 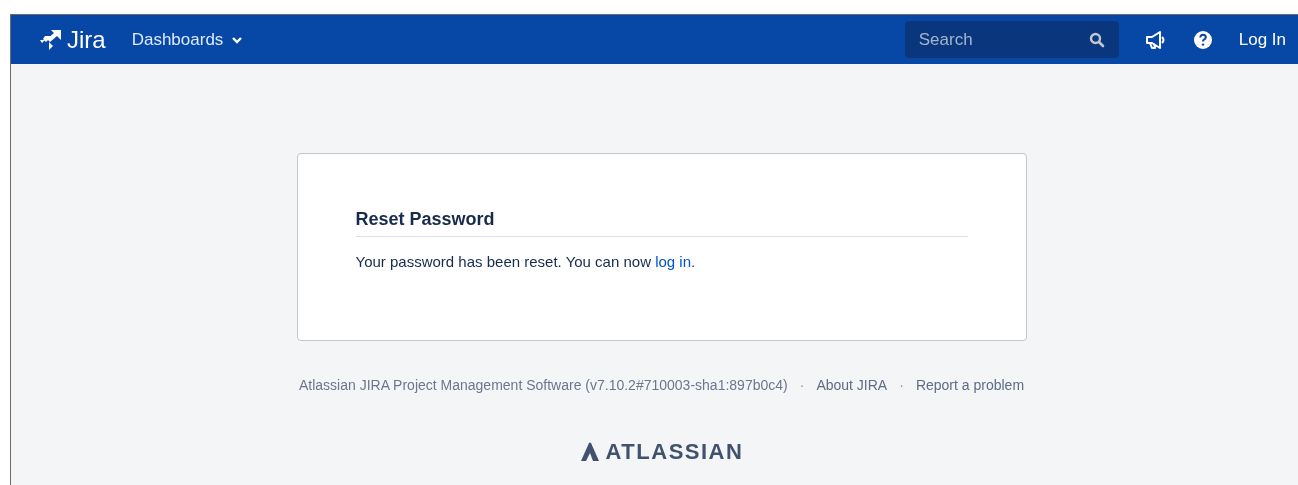 What do you see at coordinates (1262, 39) in the screenshot?
I see `login-link: Log In` at bounding box center [1262, 39].